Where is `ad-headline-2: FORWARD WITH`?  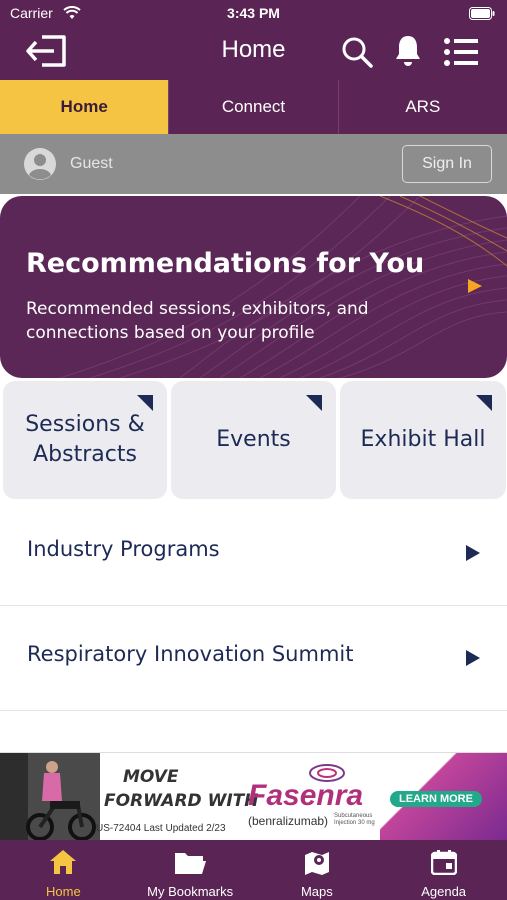 ad-headline-2: FORWARD WITH is located at coordinates (181, 801).